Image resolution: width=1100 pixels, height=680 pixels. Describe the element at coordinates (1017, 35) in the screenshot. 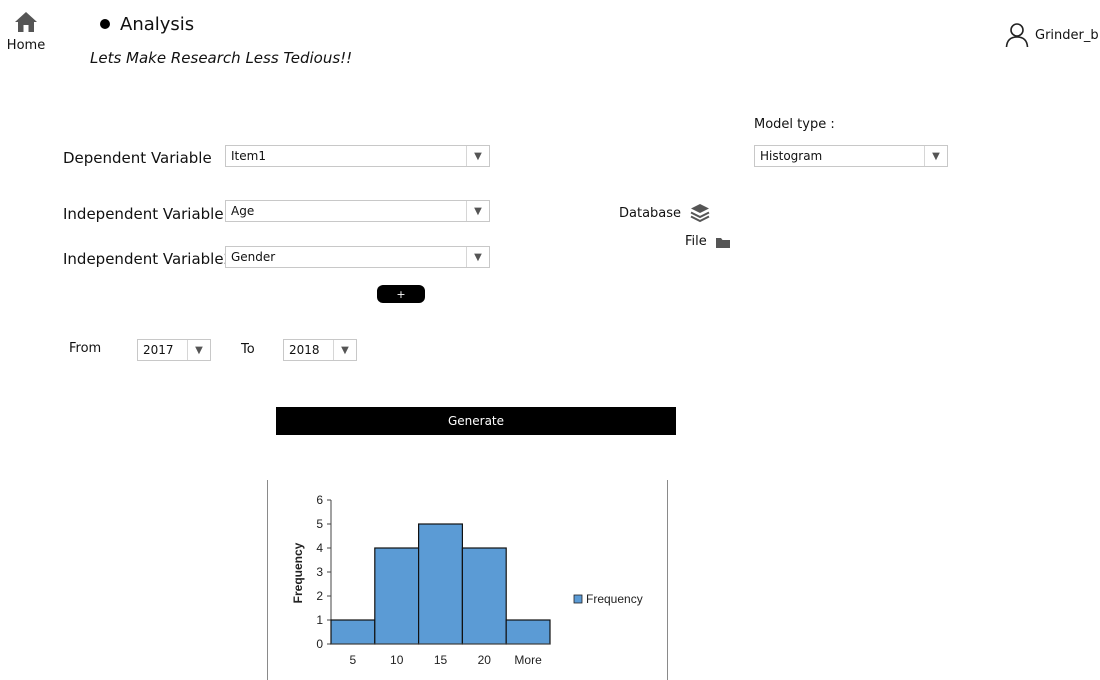

I see `user-icon` at that location.